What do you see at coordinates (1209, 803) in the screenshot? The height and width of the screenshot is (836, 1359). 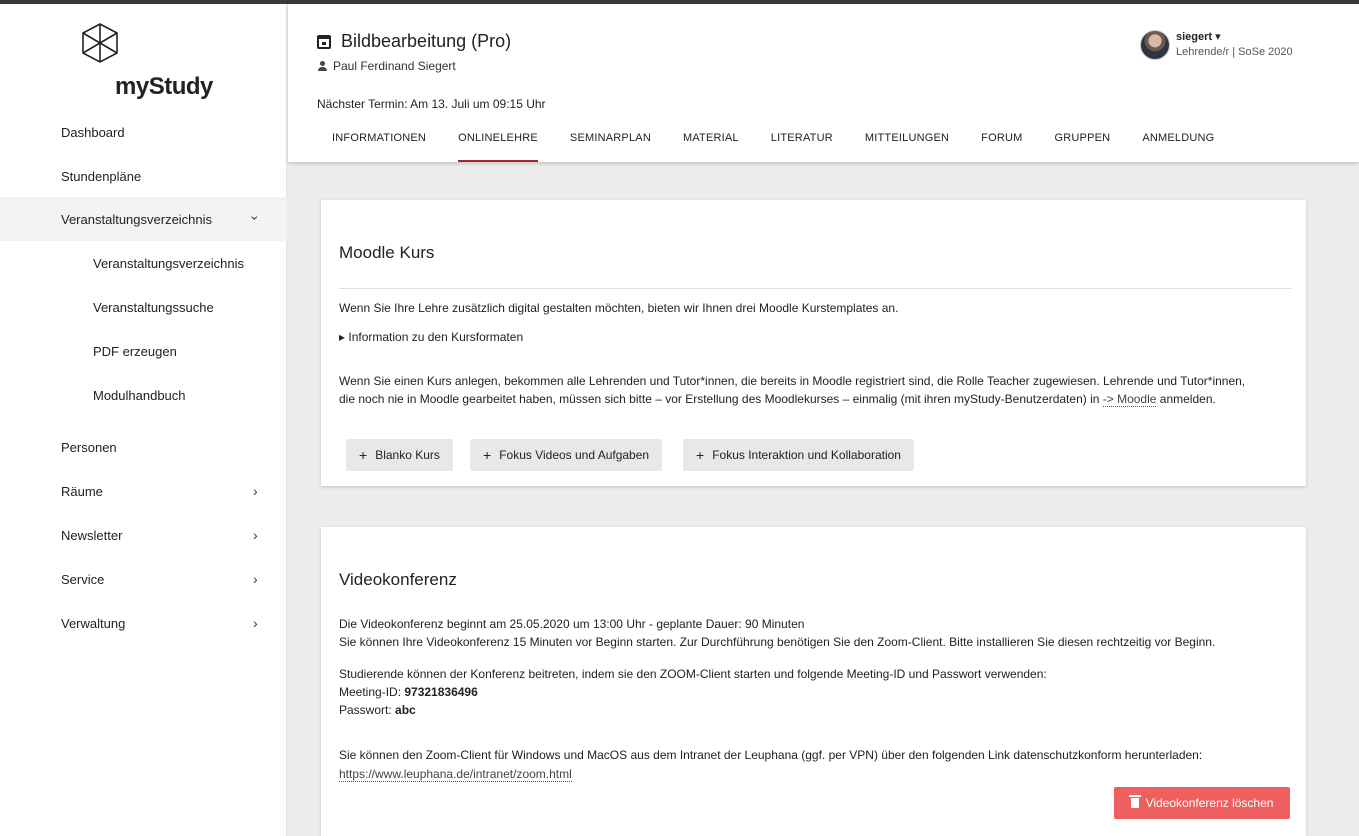 I see `button-label: Videokonferenz löschen` at bounding box center [1209, 803].